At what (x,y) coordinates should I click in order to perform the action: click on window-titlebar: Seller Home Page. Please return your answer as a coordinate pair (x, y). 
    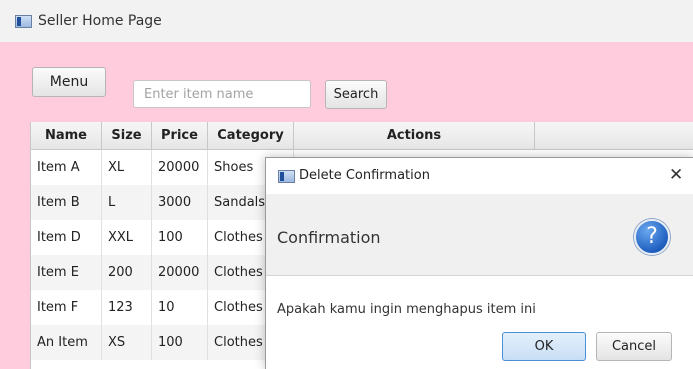
    Looking at the image, I should click on (346, 21).